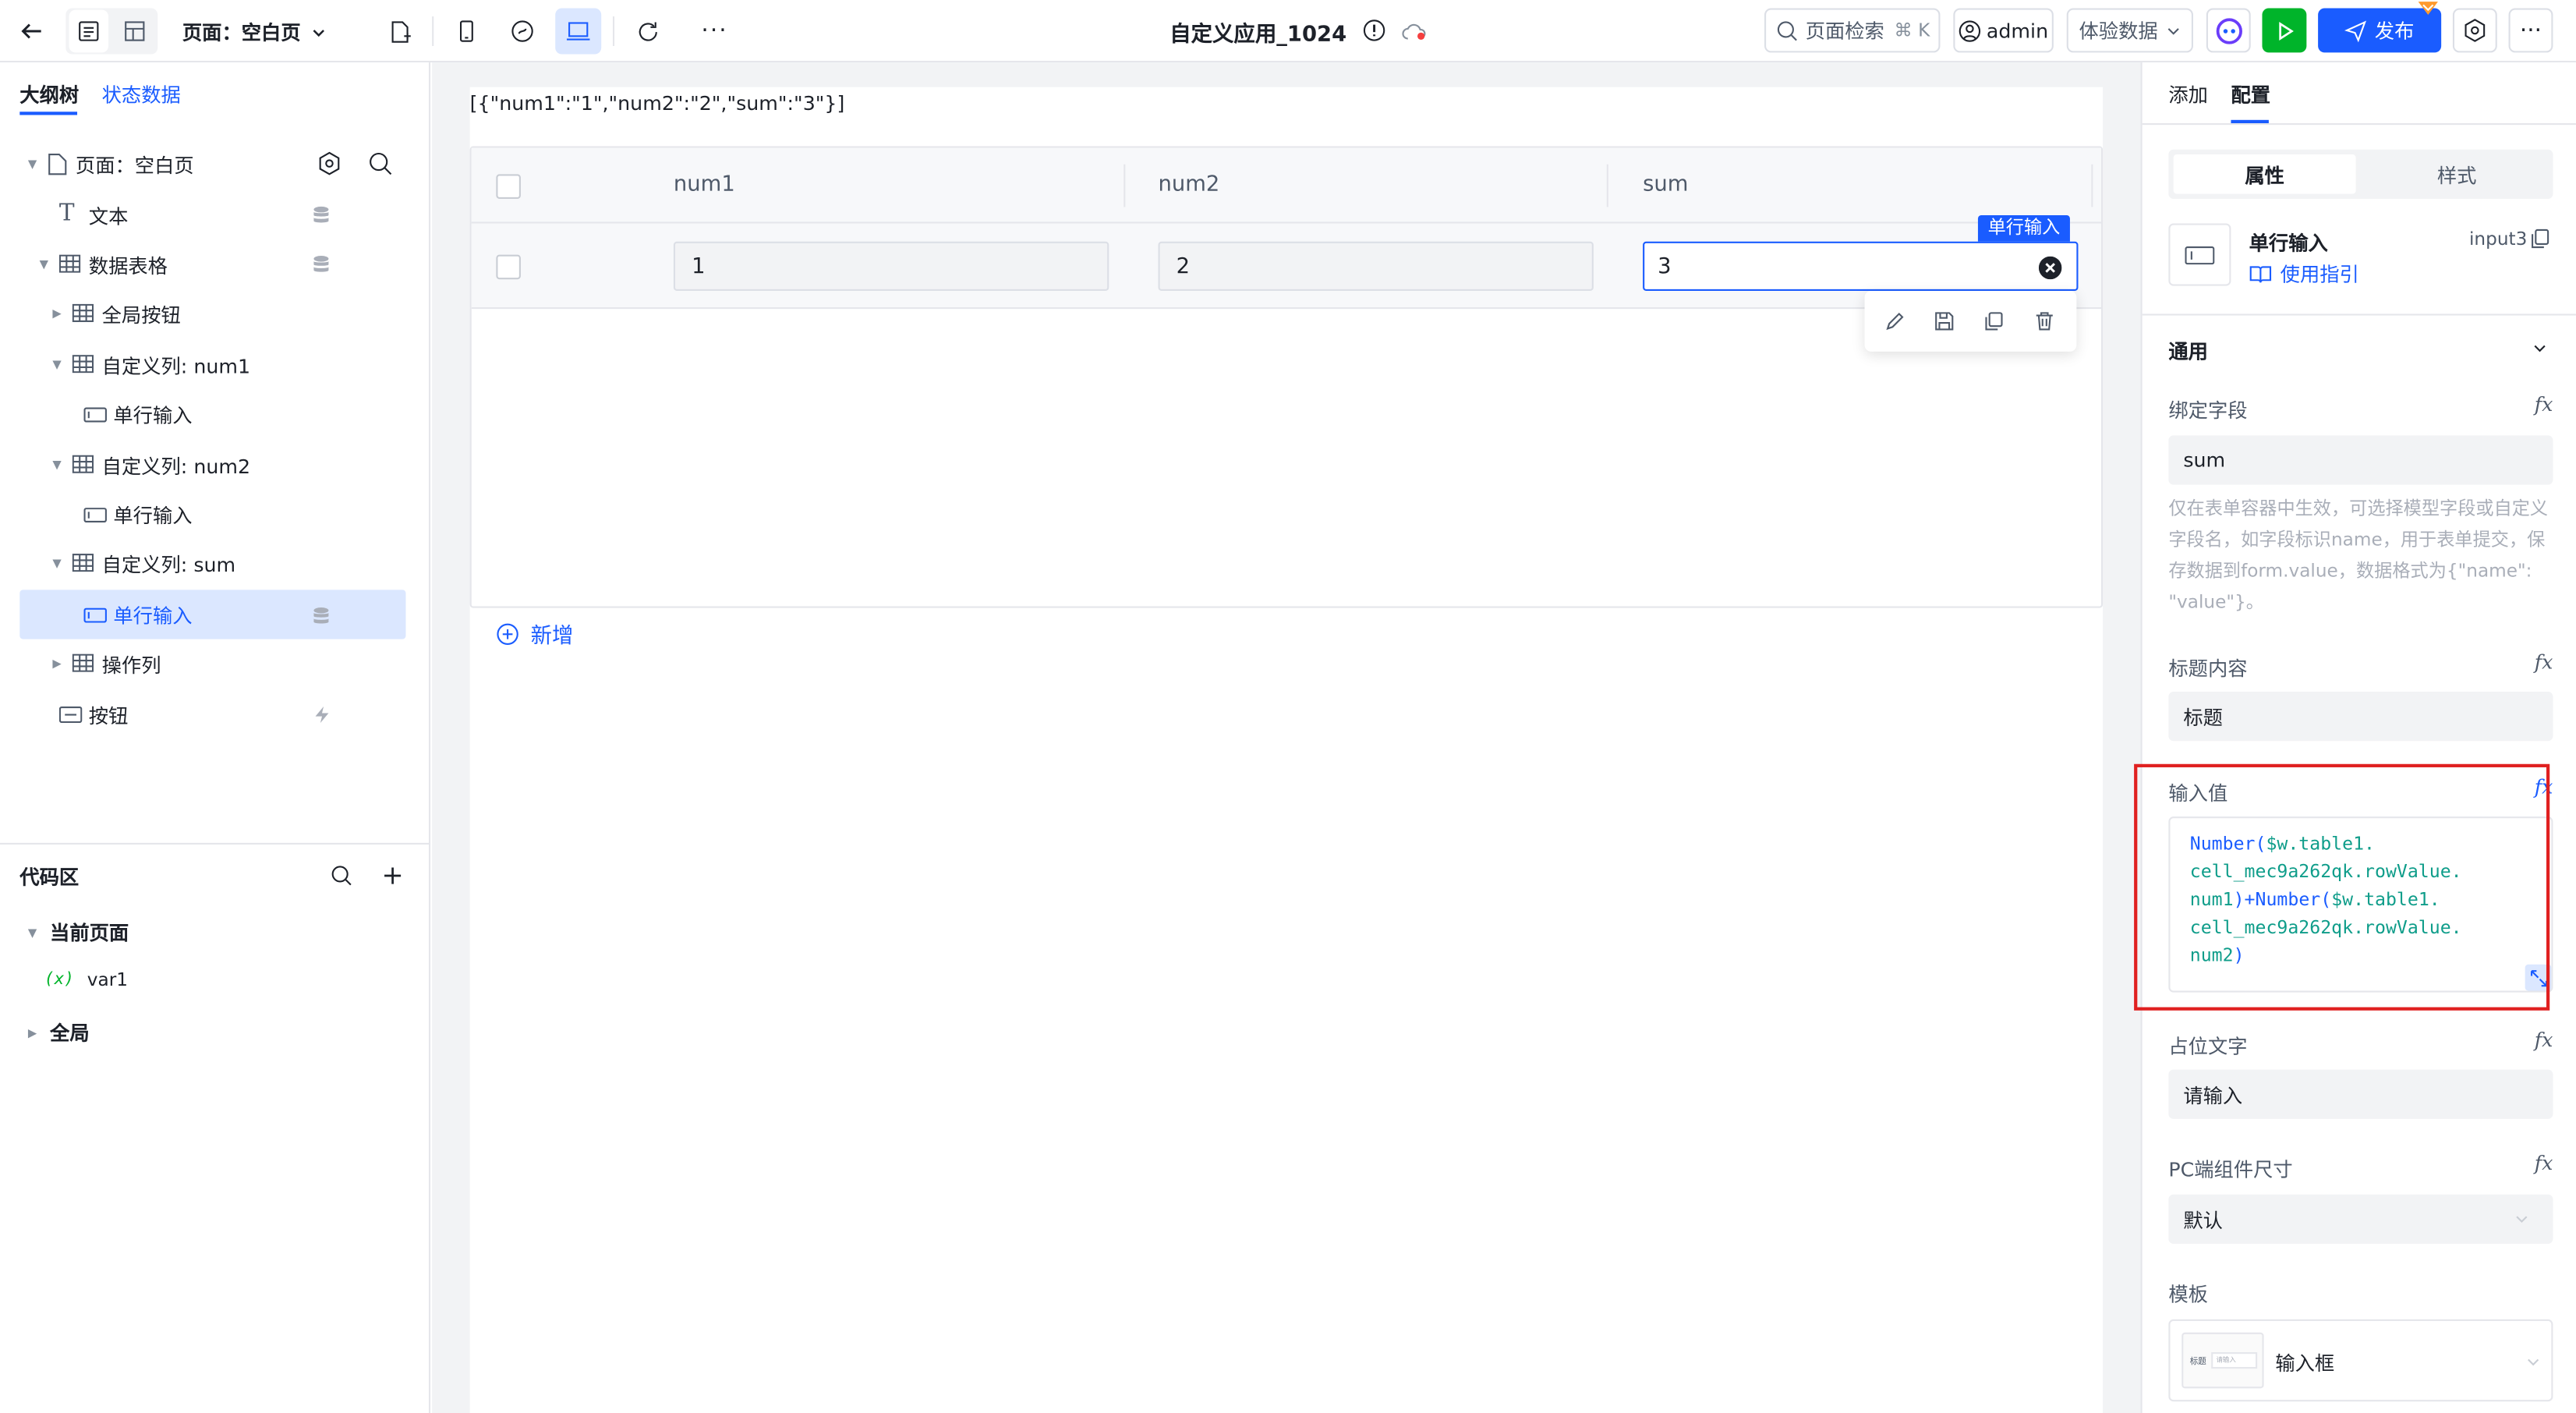 The height and width of the screenshot is (1413, 2576). I want to click on component-id: input3, so click(2498, 239).